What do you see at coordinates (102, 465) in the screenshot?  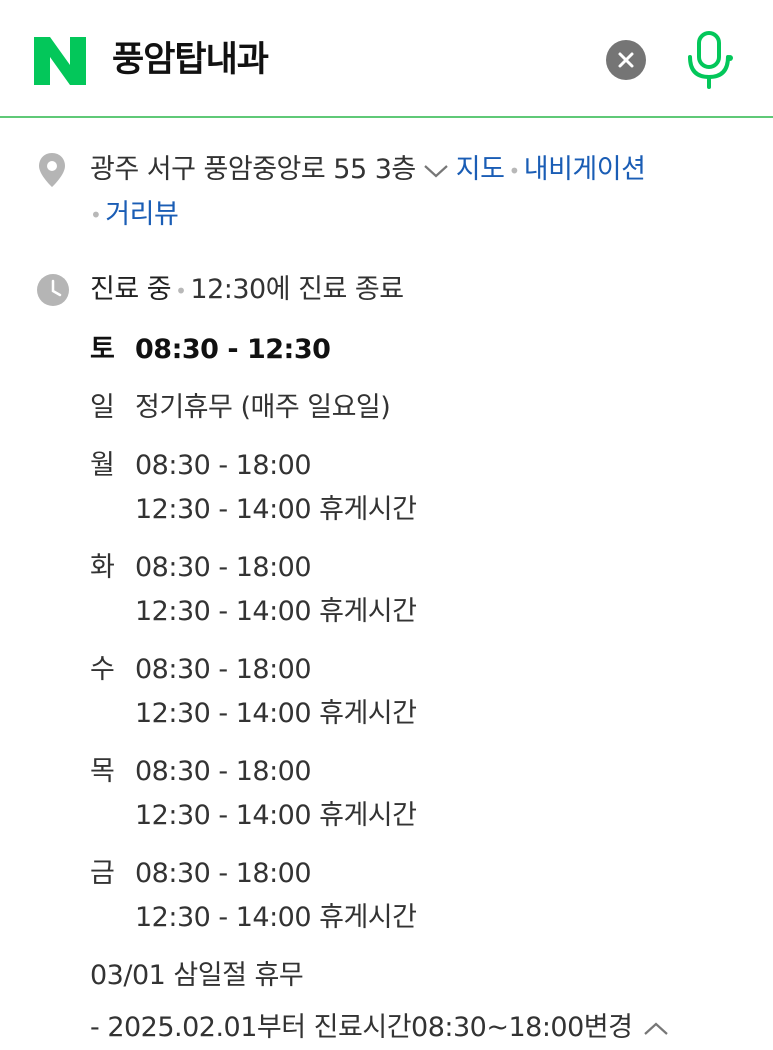 I see `day-label: 월` at bounding box center [102, 465].